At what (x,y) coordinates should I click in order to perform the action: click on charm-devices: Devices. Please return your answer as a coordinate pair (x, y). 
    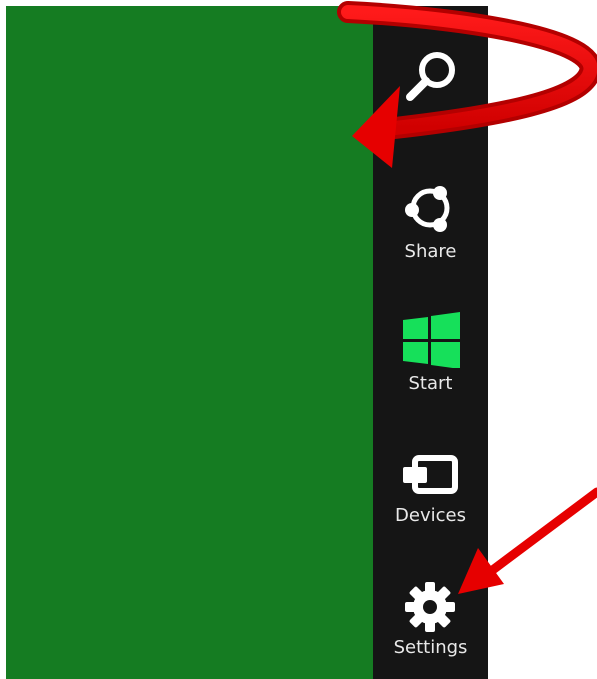
    Looking at the image, I should click on (430, 498).